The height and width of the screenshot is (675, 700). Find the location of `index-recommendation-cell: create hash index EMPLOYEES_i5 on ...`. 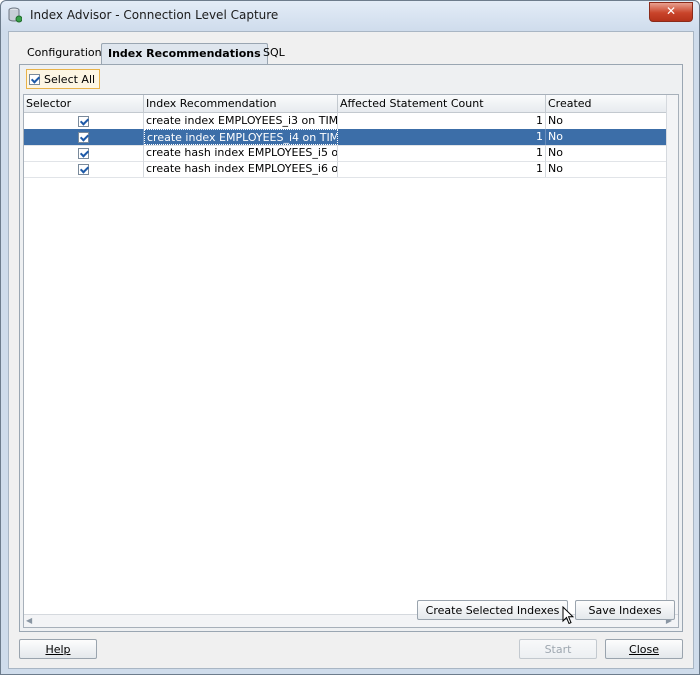

index-recommendation-cell: create hash index EMPLOYEES_i5 on ... is located at coordinates (242, 153).